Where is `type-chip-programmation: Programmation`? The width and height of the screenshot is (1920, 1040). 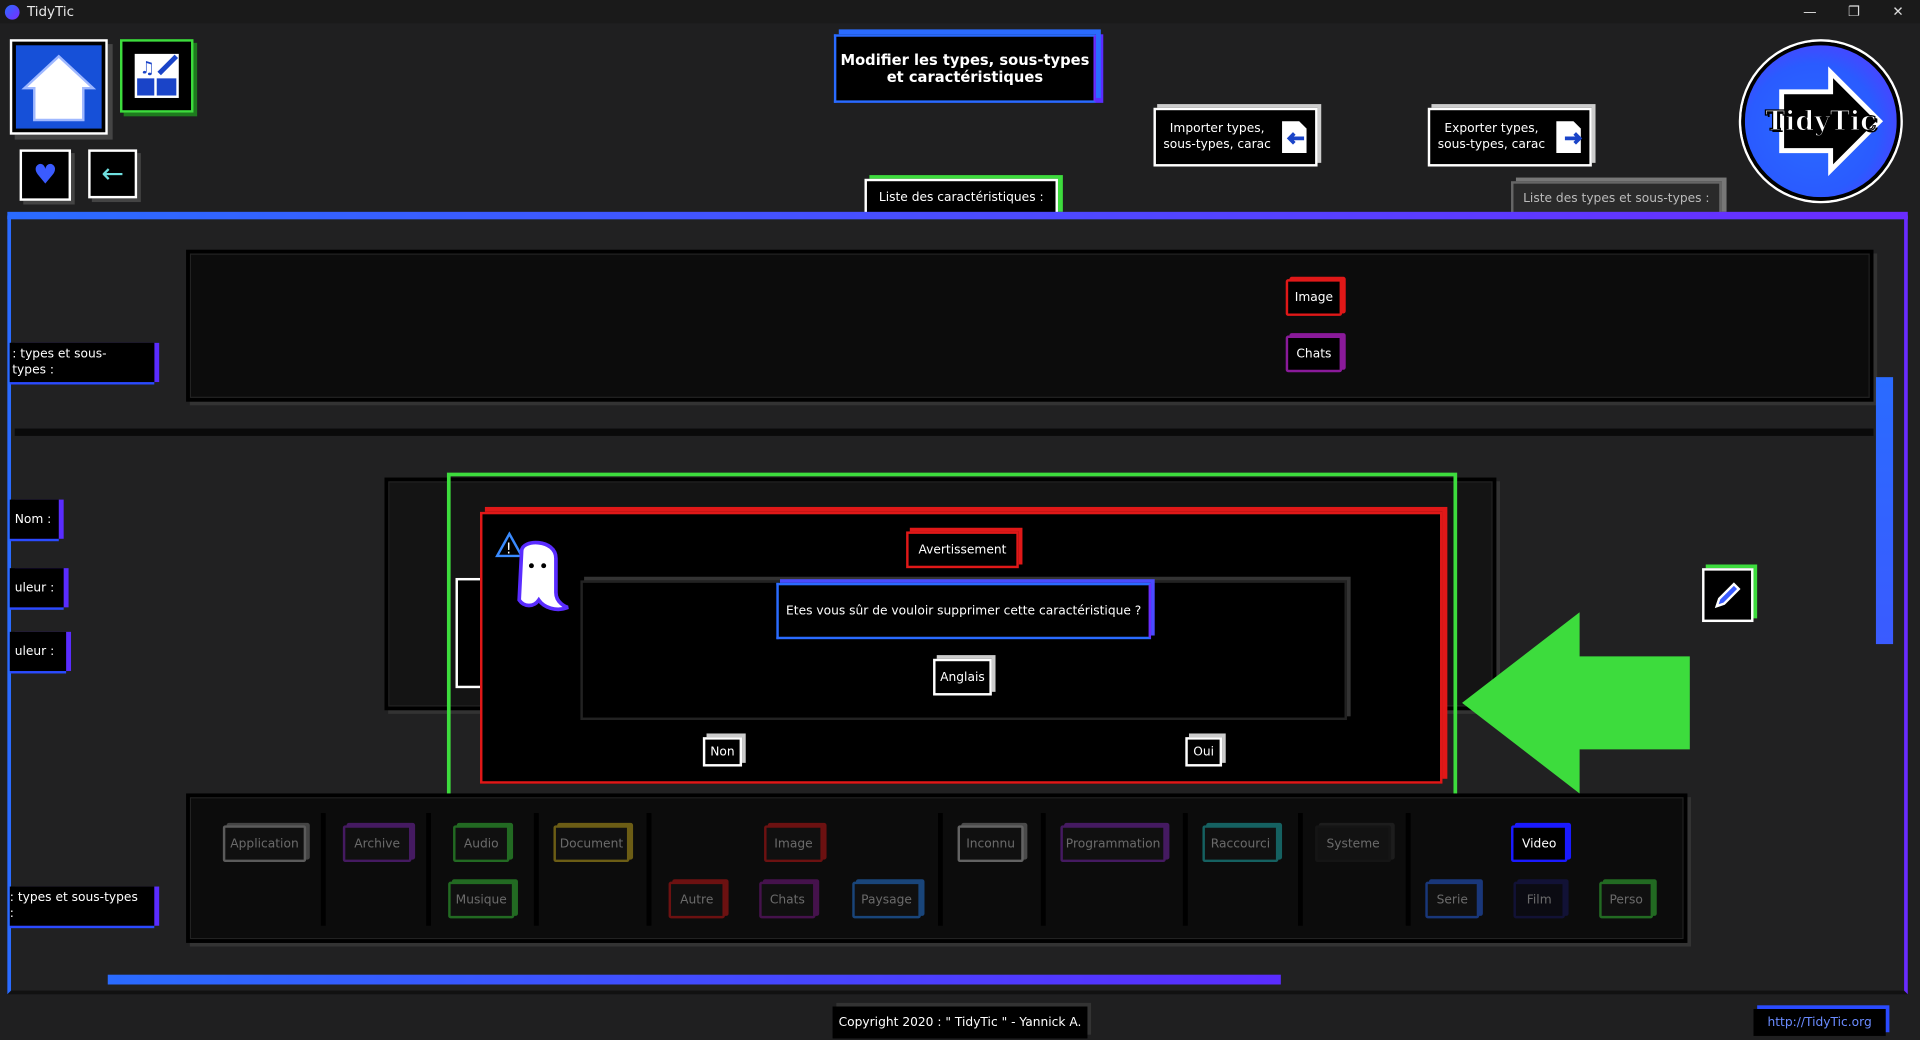
type-chip-programmation: Programmation is located at coordinates (1113, 844).